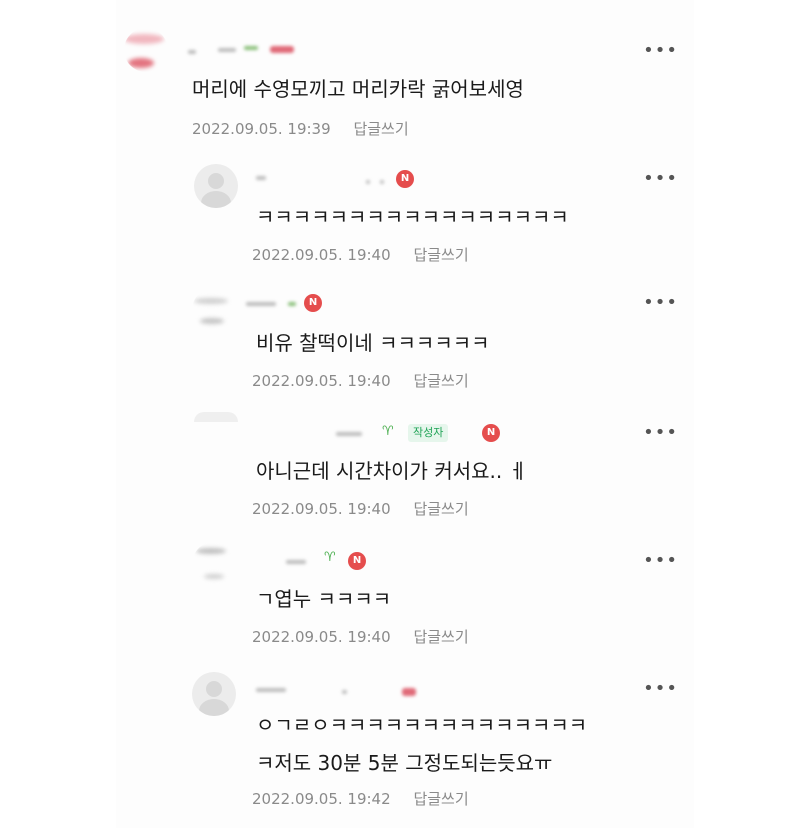 This screenshot has width=800, height=828. I want to click on comment-text: 머리에 수영모끼고 머리카락 굵어보세영, so click(358, 89).